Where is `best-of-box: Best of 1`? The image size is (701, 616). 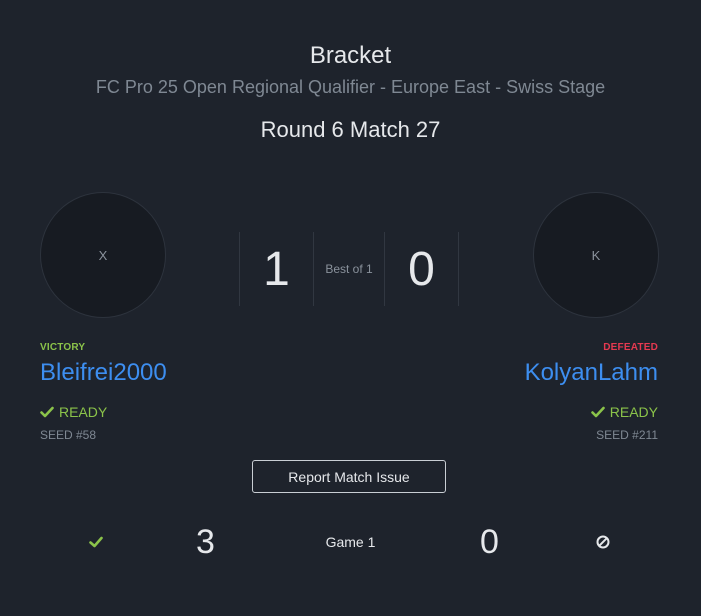 best-of-box: Best of 1 is located at coordinates (349, 269).